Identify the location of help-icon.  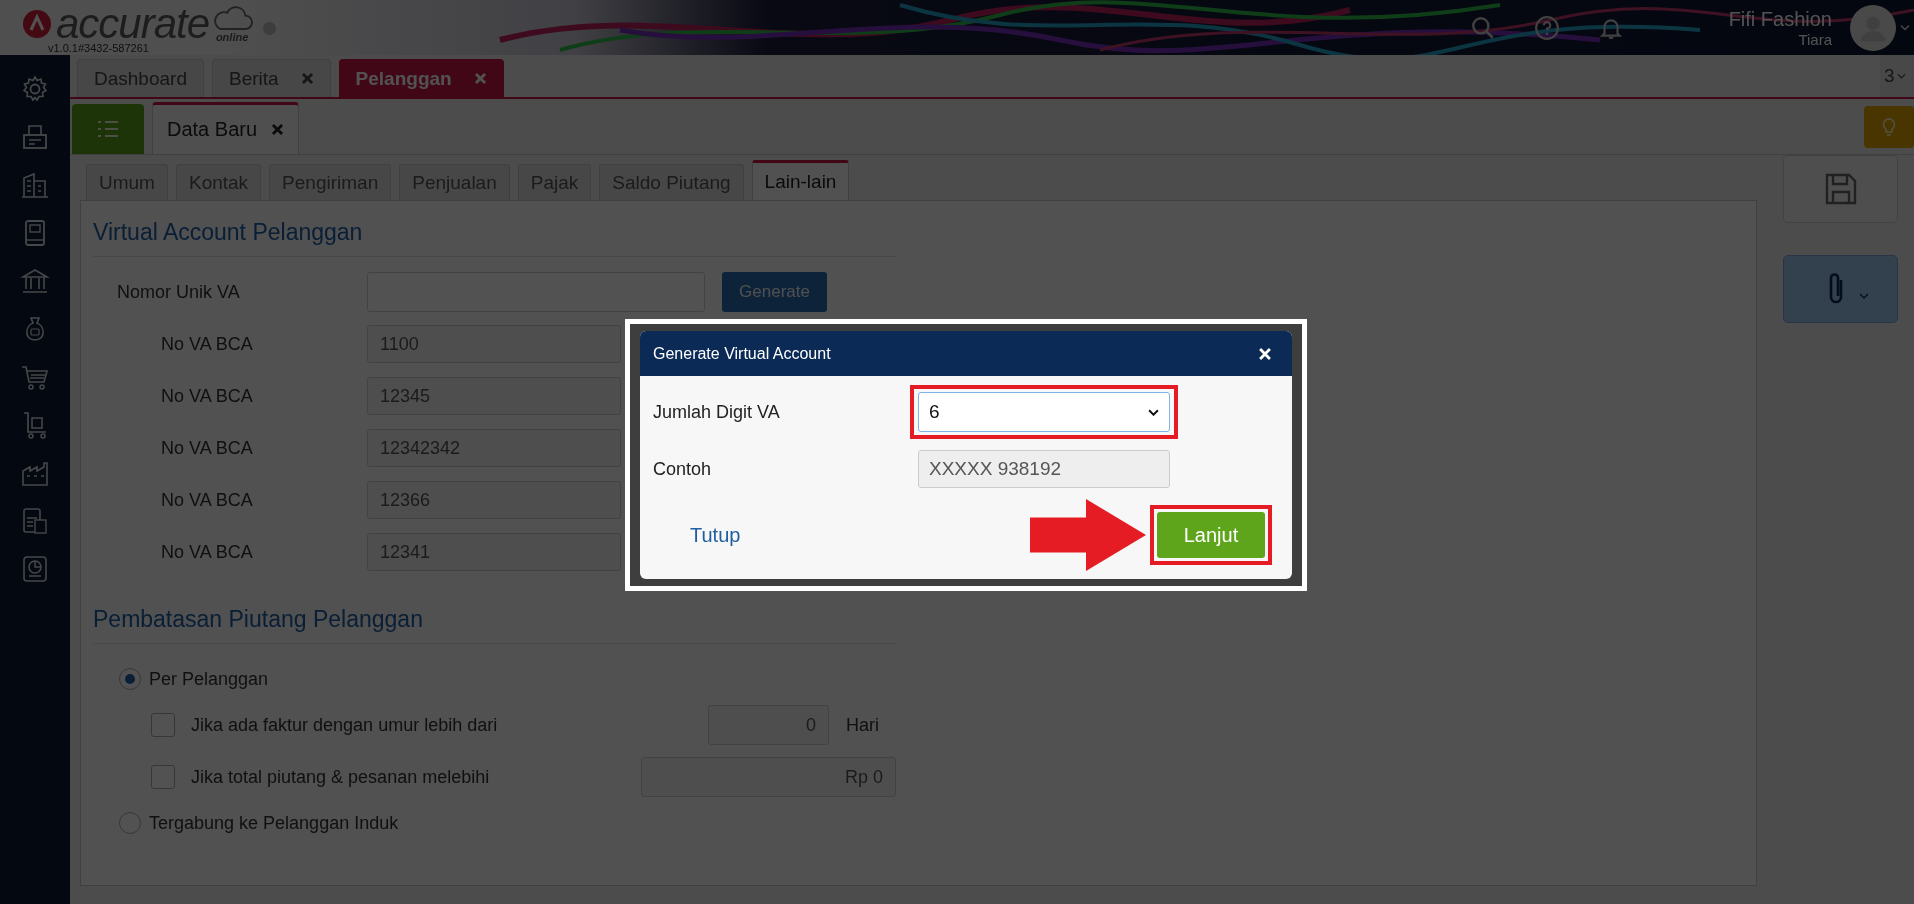
(1546, 27).